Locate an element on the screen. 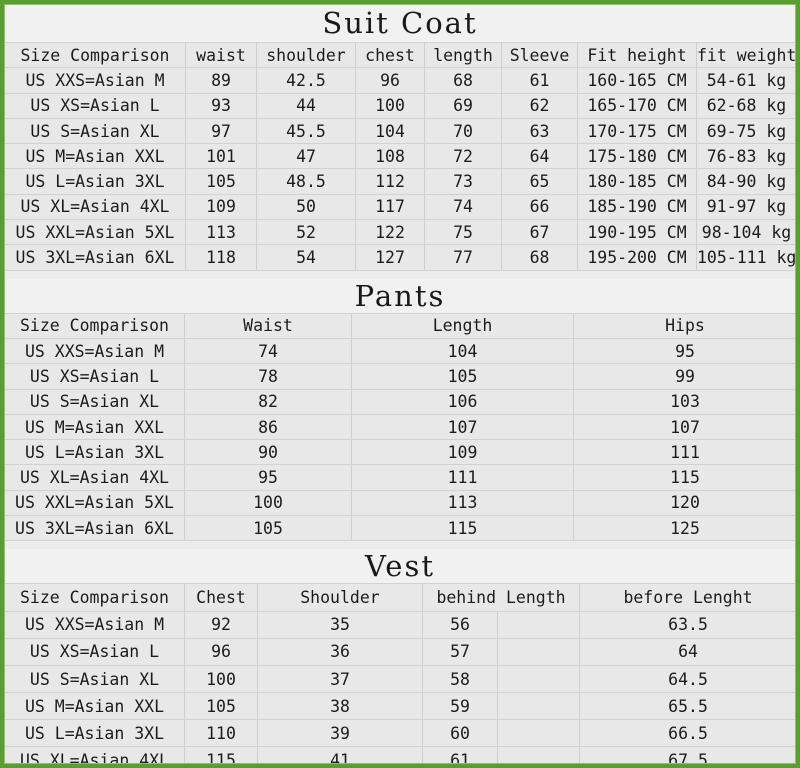 This screenshot has width=800, height=768. table-header-row: Size Comparison Waist Length Hips is located at coordinates (400, 325).